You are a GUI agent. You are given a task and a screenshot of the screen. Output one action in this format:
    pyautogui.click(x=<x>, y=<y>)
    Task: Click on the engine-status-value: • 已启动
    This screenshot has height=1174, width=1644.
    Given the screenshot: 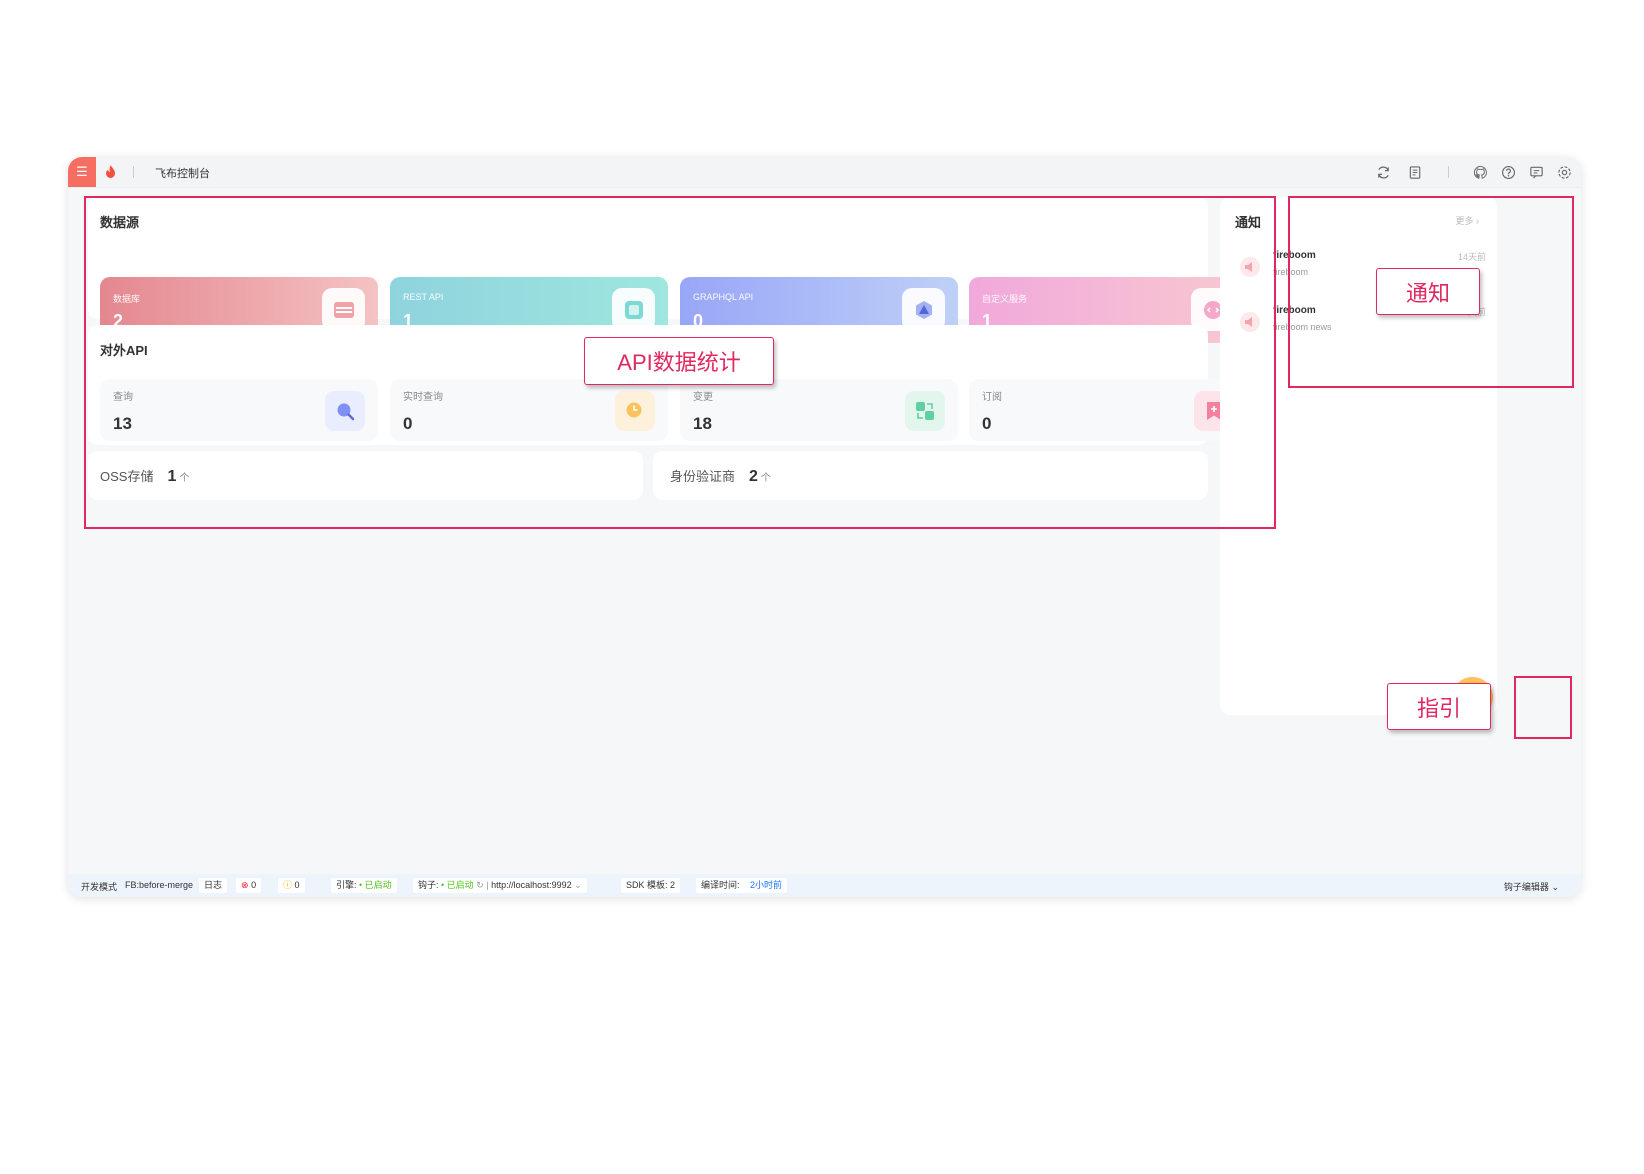 What is the action you would take?
    pyautogui.click(x=375, y=885)
    